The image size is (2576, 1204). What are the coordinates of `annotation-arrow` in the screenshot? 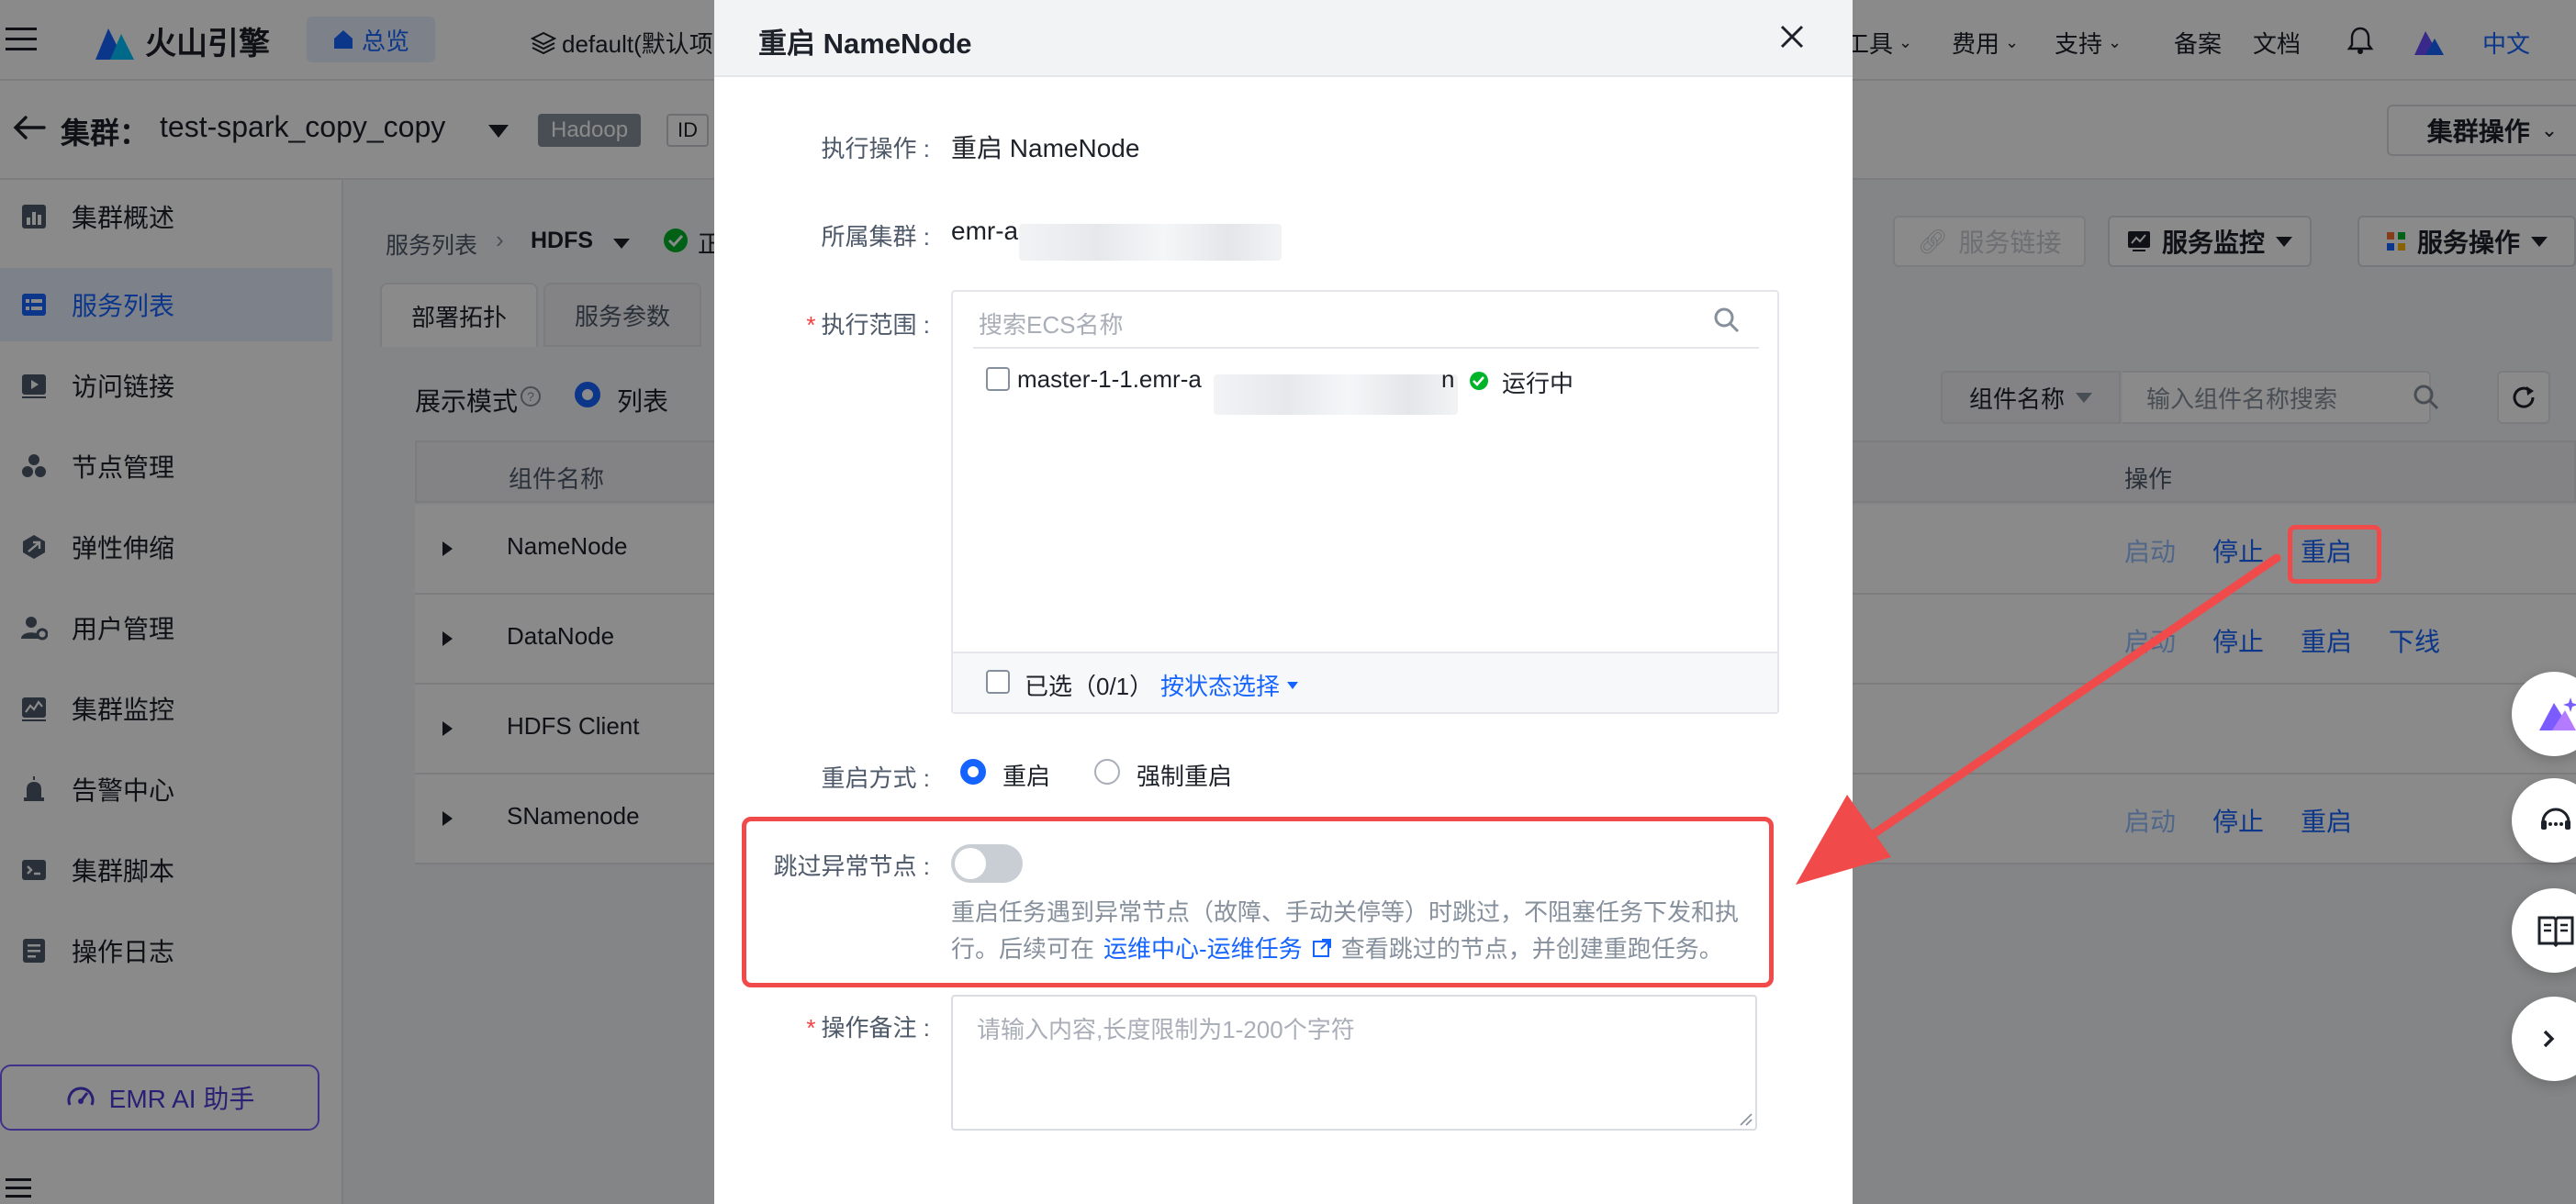 It's located at (2038, 719).